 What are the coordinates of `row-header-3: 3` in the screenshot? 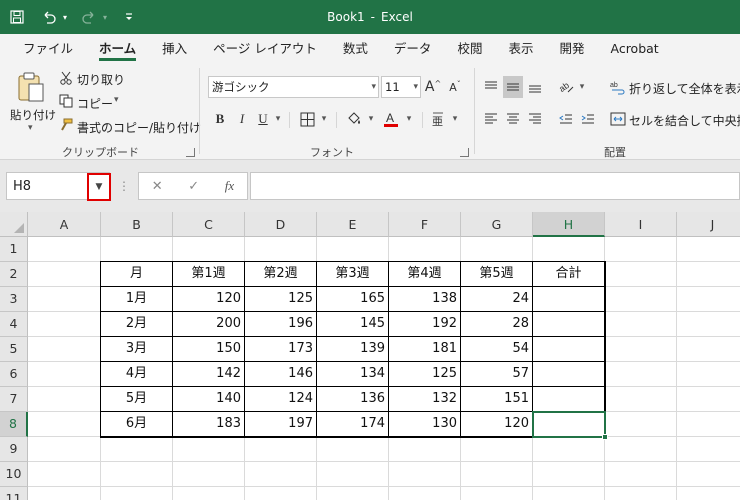 It's located at (14, 299).